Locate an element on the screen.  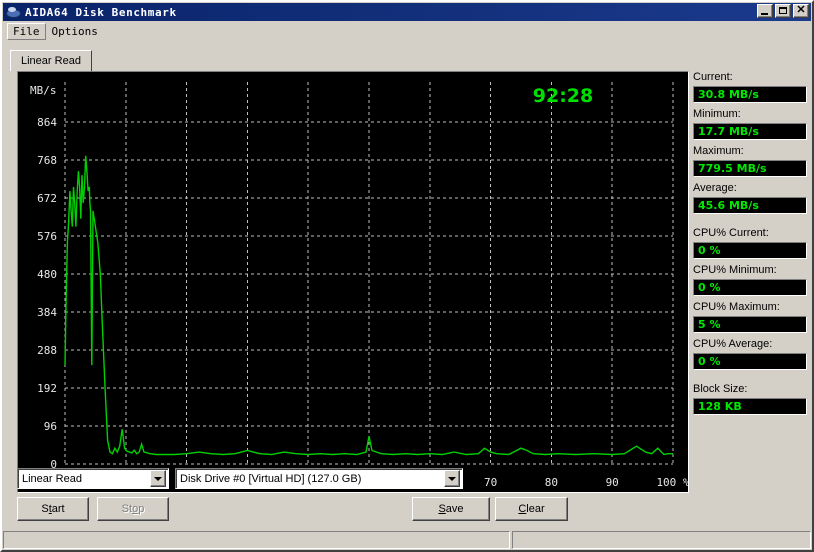
y-tick-label: 288 is located at coordinates (47, 350).